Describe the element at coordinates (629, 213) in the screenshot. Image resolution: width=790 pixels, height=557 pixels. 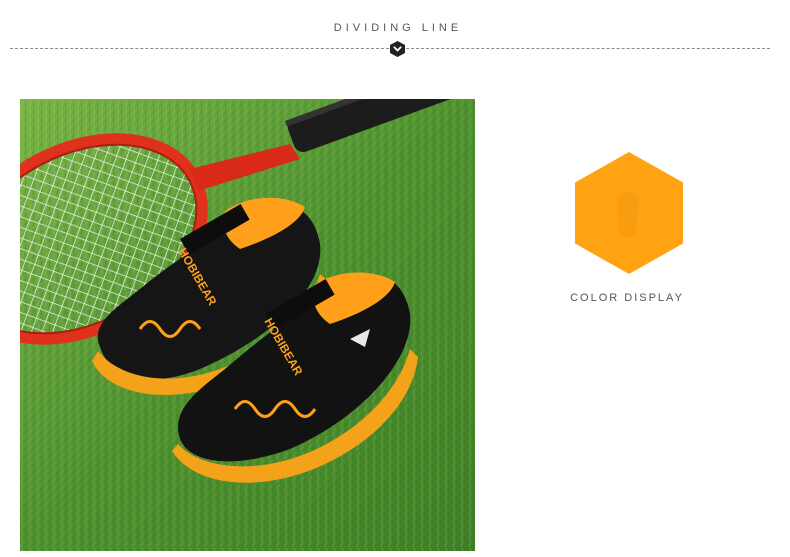
I see `color-swatch-orange` at that location.